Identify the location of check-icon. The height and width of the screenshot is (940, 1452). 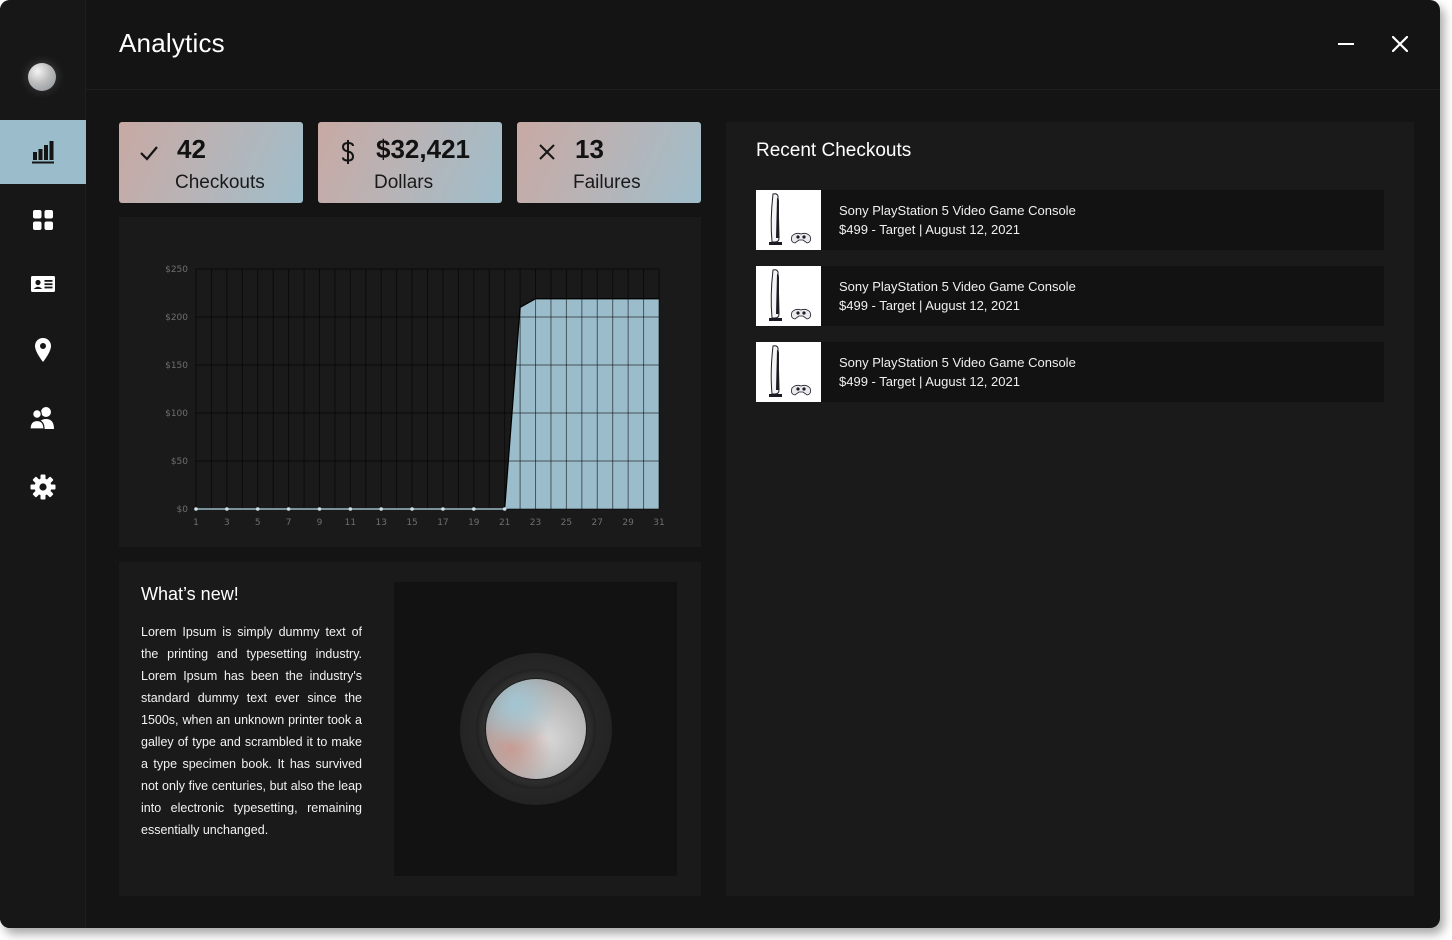
(149, 152).